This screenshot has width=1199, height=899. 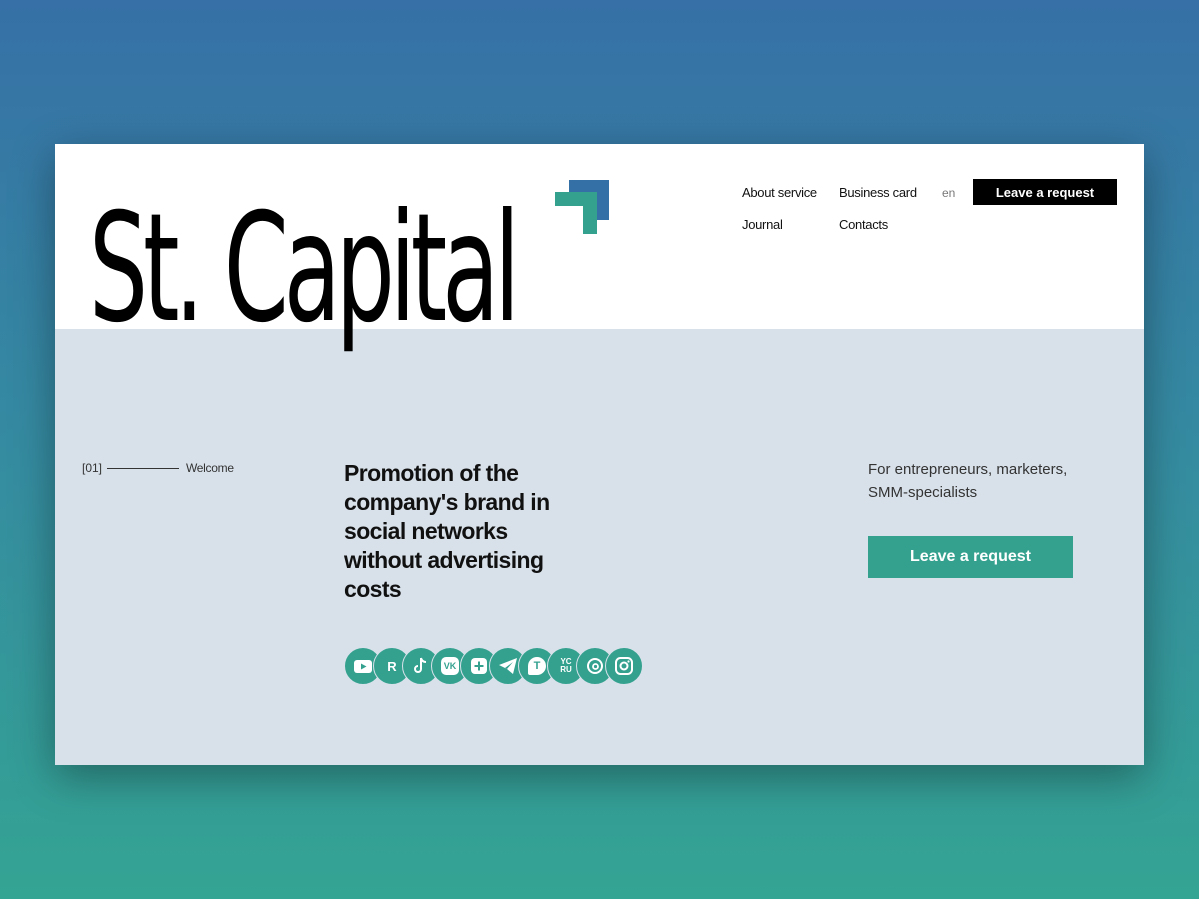 What do you see at coordinates (304, 269) in the screenshot?
I see `brand-logo-text: St. Capital` at bounding box center [304, 269].